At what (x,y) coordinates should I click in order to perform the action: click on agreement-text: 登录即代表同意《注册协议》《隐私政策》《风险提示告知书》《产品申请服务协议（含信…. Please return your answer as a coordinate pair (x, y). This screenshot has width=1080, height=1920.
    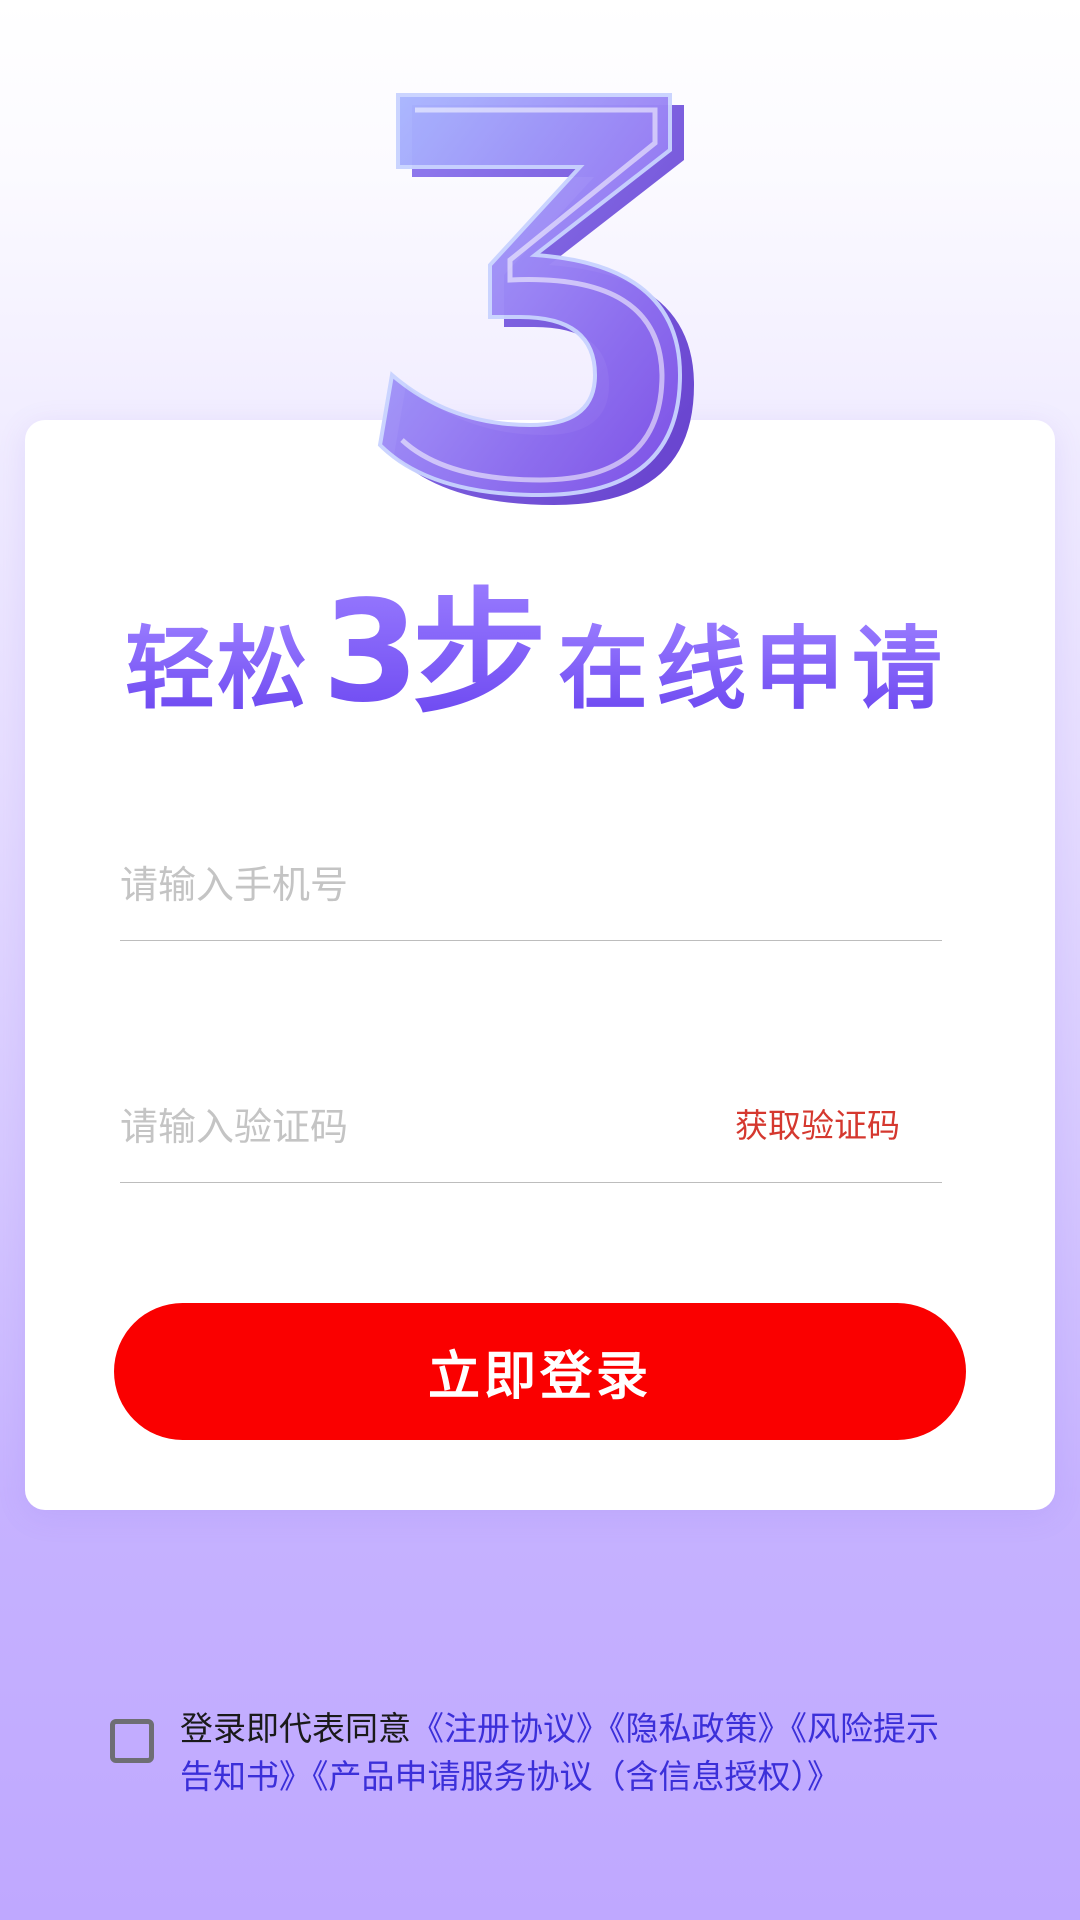
    Looking at the image, I should click on (570, 1753).